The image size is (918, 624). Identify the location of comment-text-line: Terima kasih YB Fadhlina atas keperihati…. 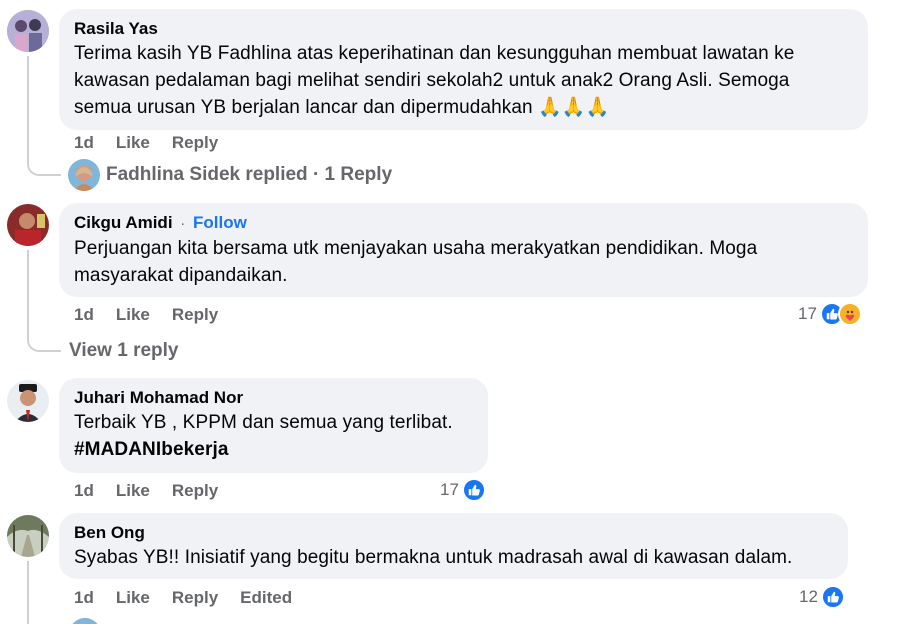
(434, 53).